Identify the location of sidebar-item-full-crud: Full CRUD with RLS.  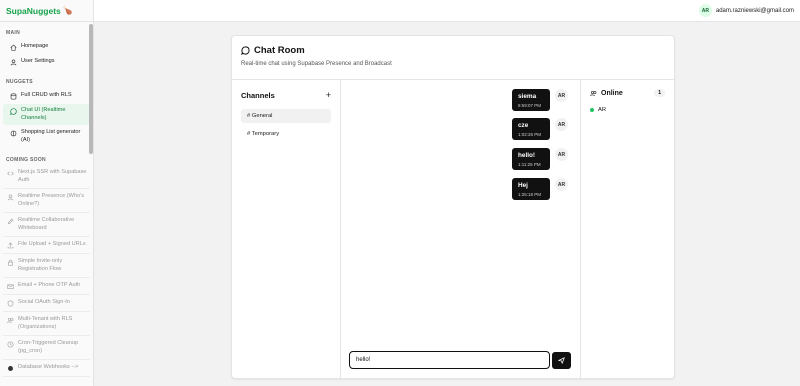
(46, 96).